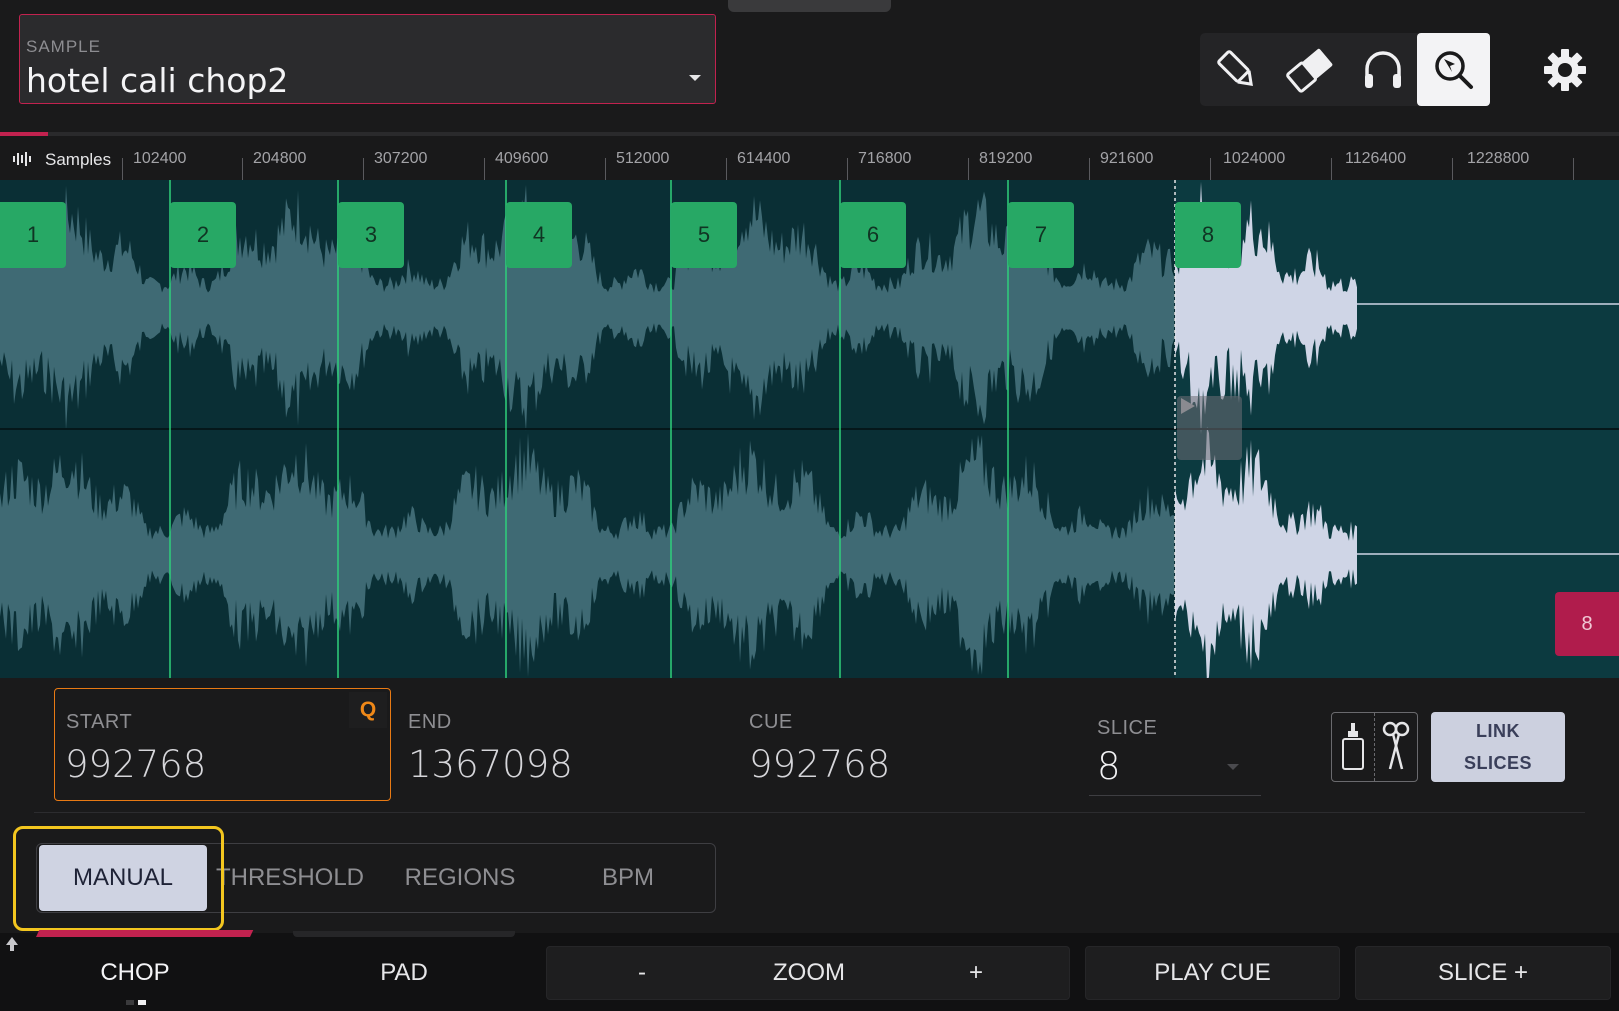 The image size is (1619, 1011). I want to click on slice-play-handle, so click(1209, 428).